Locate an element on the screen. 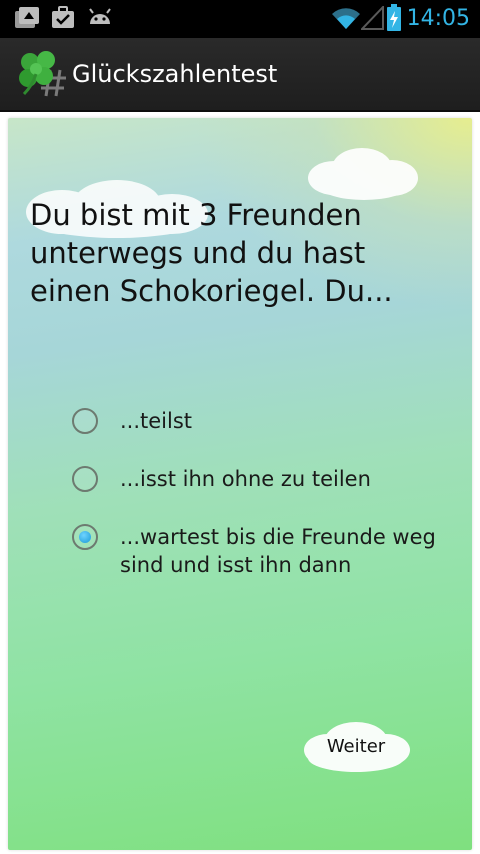 The image size is (480, 854). clover-icon is located at coordinates (44, 74).